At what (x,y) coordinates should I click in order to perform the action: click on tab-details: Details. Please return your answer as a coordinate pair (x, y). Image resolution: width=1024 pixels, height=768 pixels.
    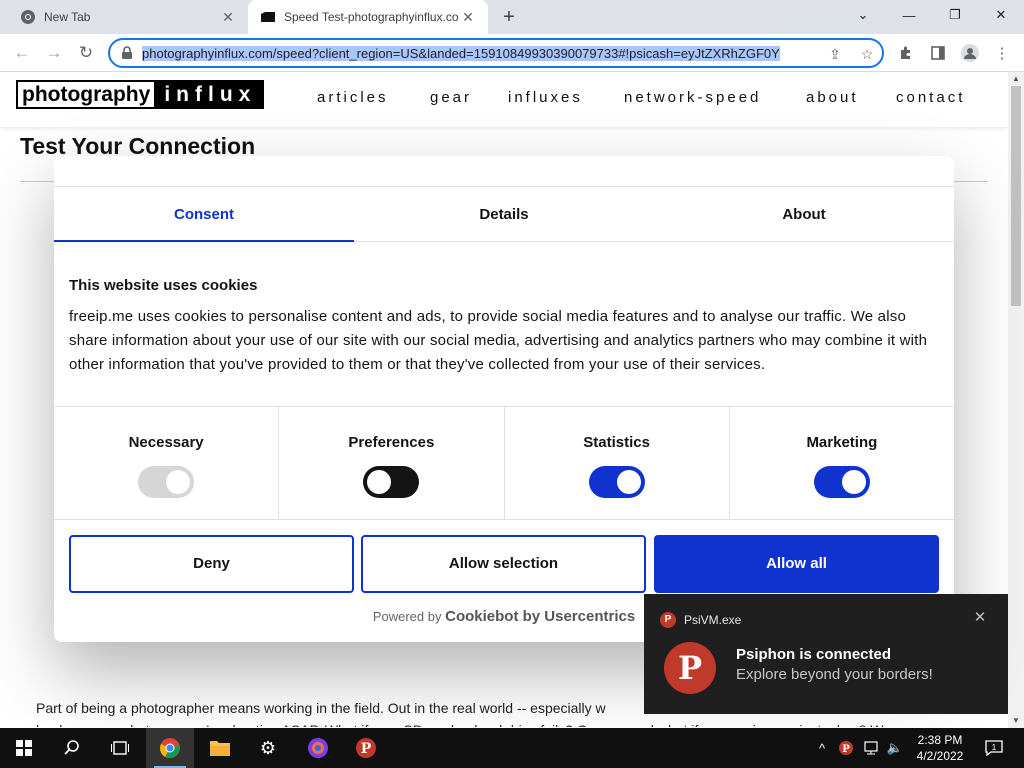
    Looking at the image, I should click on (504, 214).